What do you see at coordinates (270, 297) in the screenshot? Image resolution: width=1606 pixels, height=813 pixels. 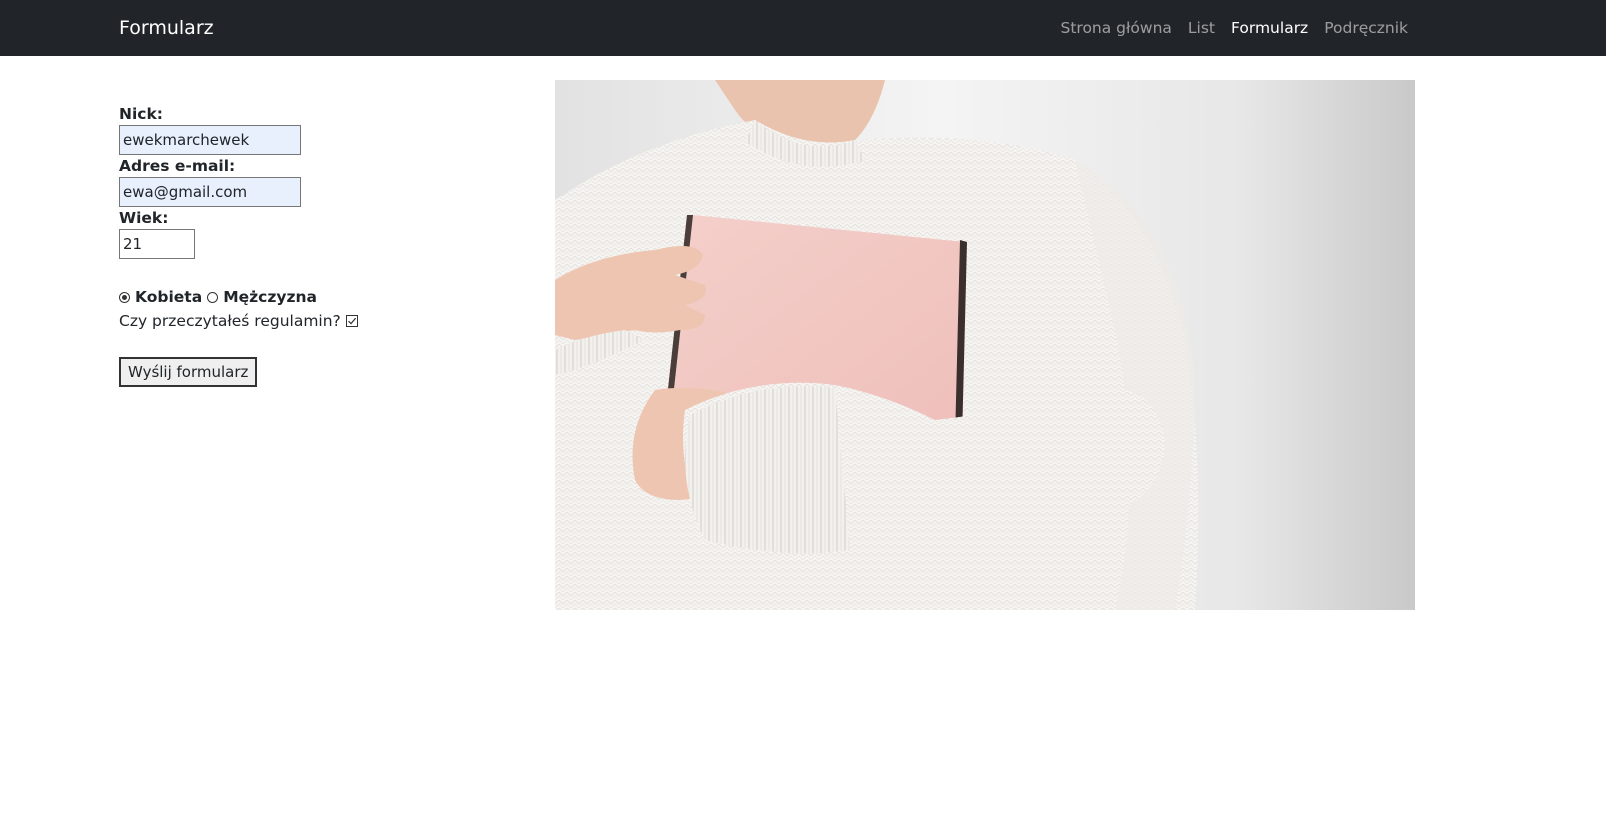 I see `radio-male-label: Mężczyzna` at bounding box center [270, 297].